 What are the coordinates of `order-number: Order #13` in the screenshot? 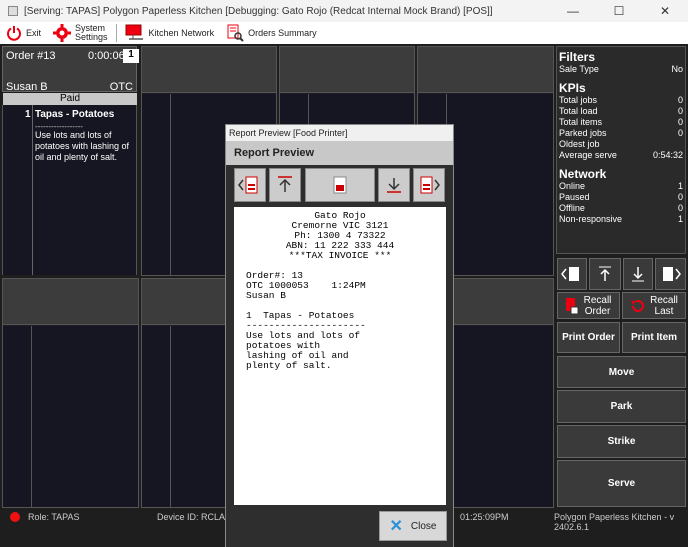 It's located at (31, 56).